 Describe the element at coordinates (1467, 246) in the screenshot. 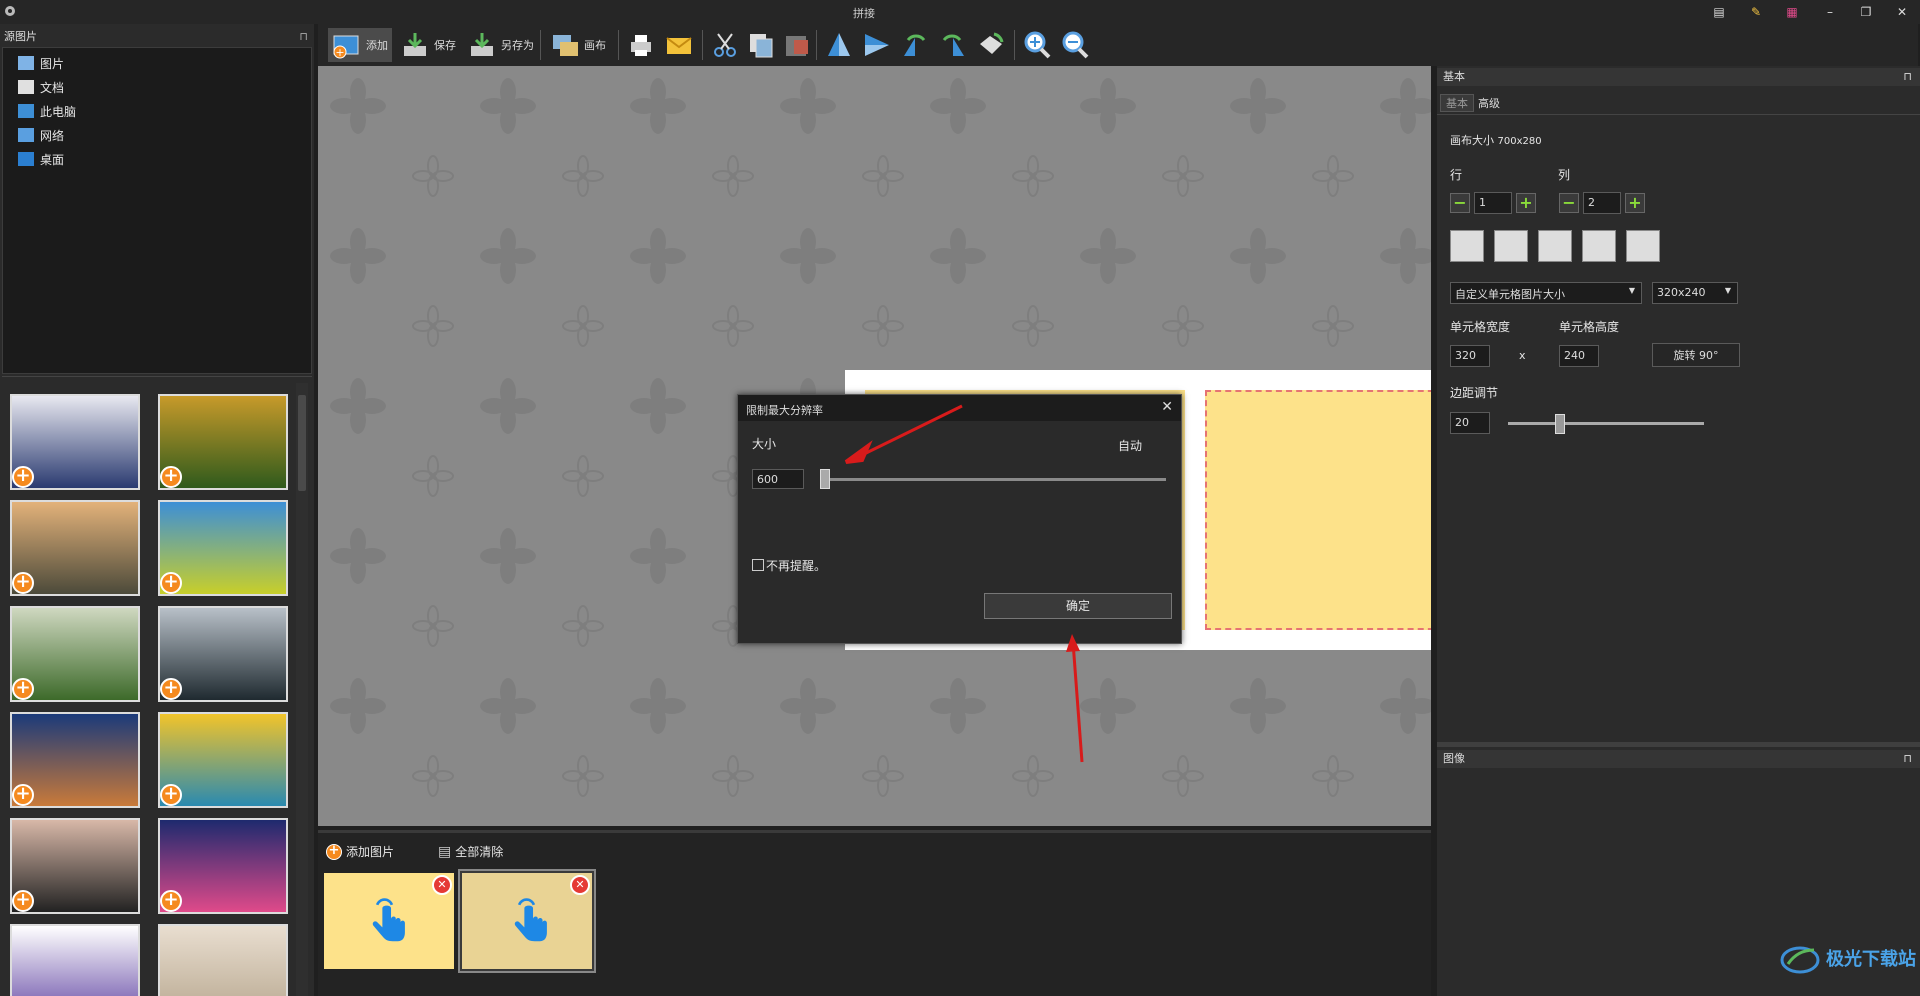

I see `layout-preset-1-icon` at that location.